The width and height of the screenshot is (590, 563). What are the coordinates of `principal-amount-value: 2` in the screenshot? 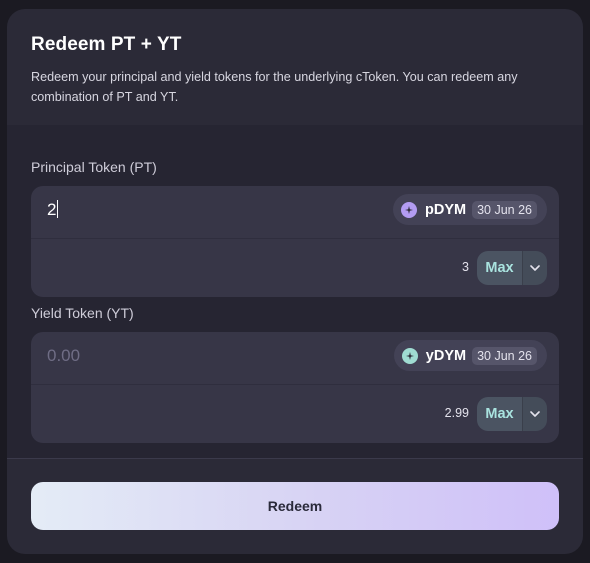 It's located at (52, 209).